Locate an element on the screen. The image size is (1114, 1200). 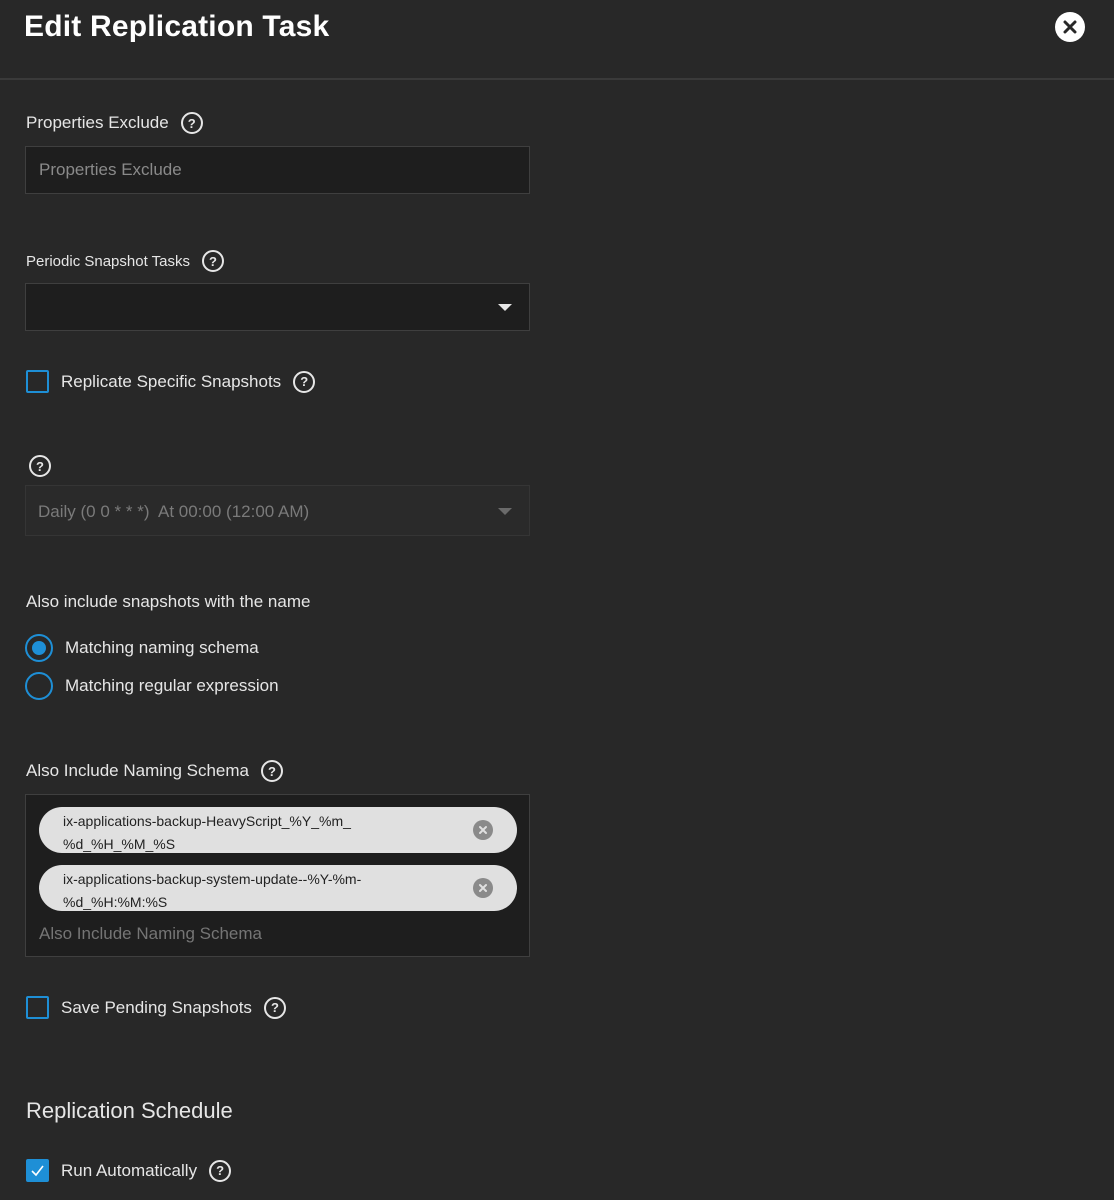
naming-schema-label-row: Also Include Naming Schema ? is located at coordinates (155, 771).